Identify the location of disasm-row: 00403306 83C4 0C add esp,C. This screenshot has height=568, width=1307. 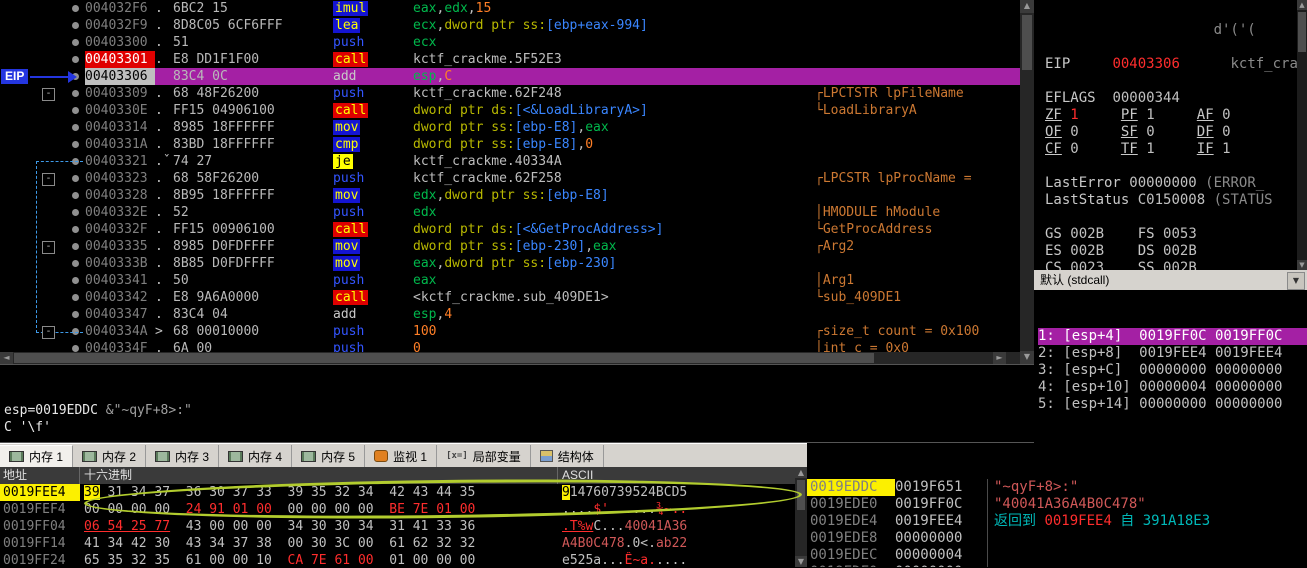
(510, 76).